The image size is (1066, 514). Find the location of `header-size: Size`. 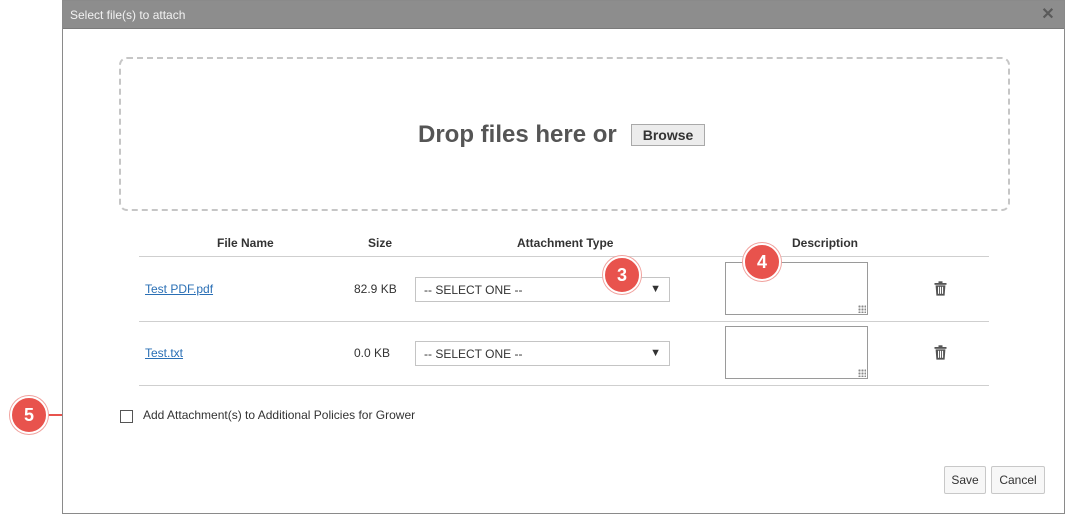

header-size: Size is located at coordinates (380, 243).